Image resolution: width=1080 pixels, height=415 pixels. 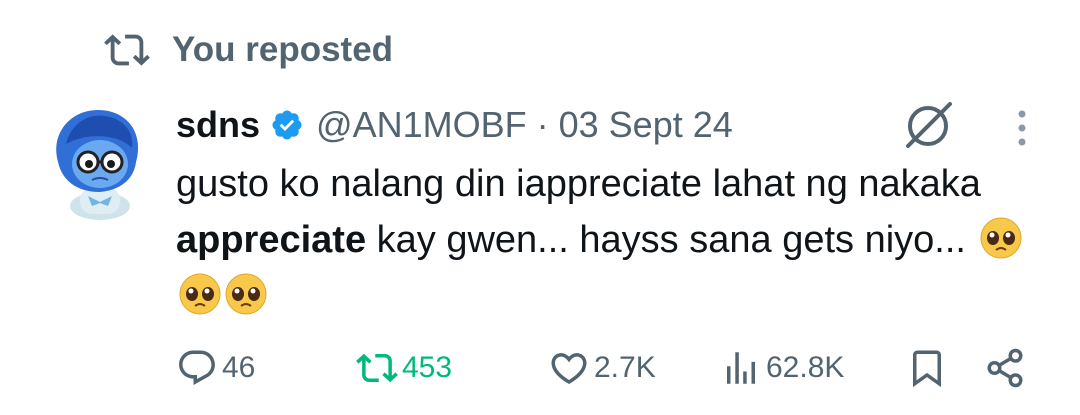 What do you see at coordinates (625, 367) in the screenshot?
I see `like-count: 2.7K` at bounding box center [625, 367].